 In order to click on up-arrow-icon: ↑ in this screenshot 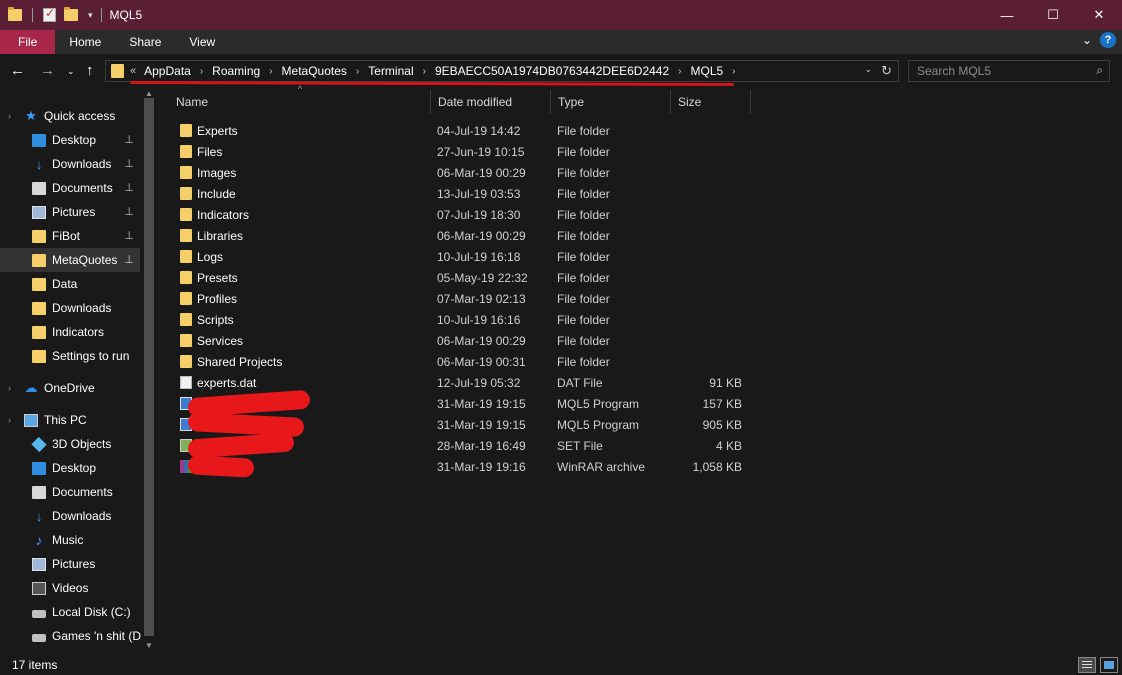, I will do `click(90, 70)`.